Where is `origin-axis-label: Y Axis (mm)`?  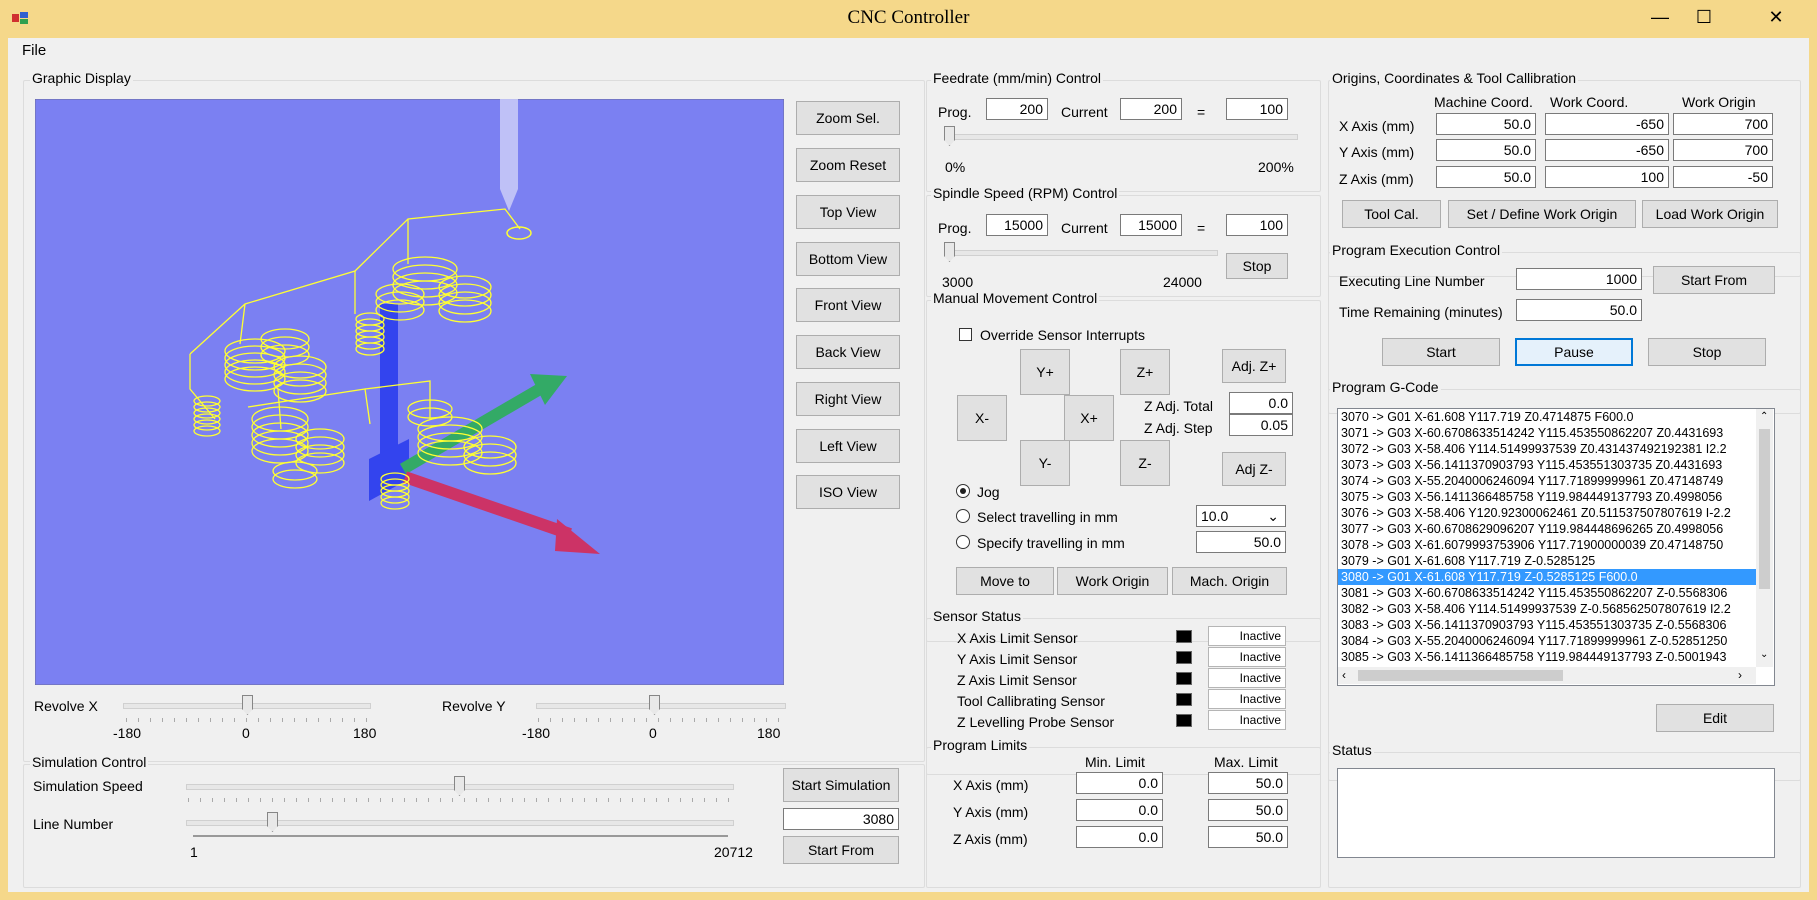 origin-axis-label: Y Axis (mm) is located at coordinates (1377, 152).